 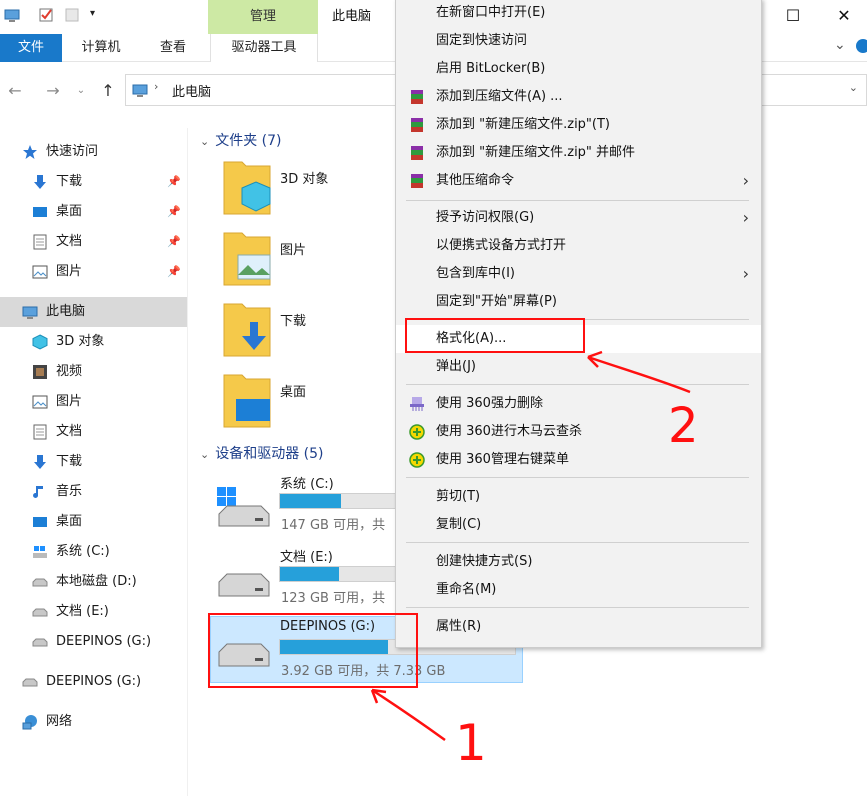 What do you see at coordinates (459, 626) in the screenshot?
I see `menu-item-label: 属性(R)` at bounding box center [459, 626].